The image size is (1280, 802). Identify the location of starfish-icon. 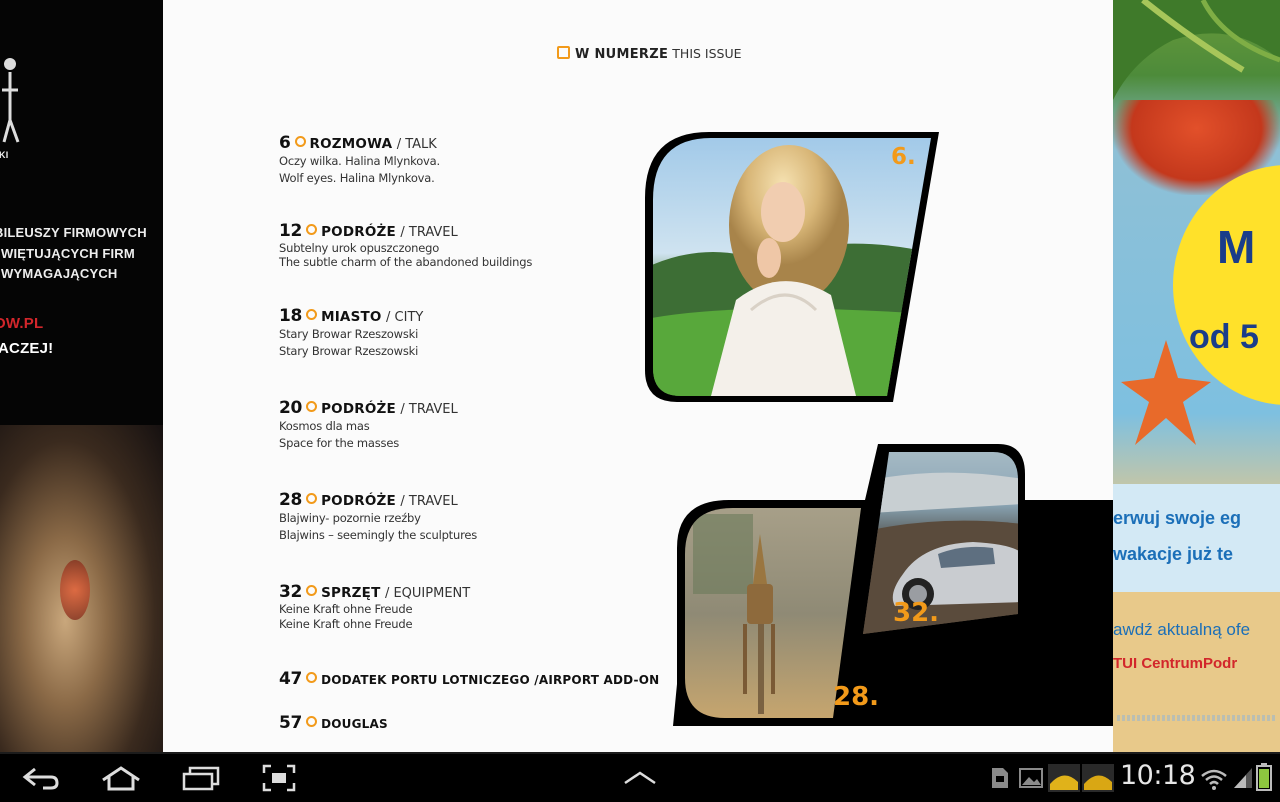
(1166, 392).